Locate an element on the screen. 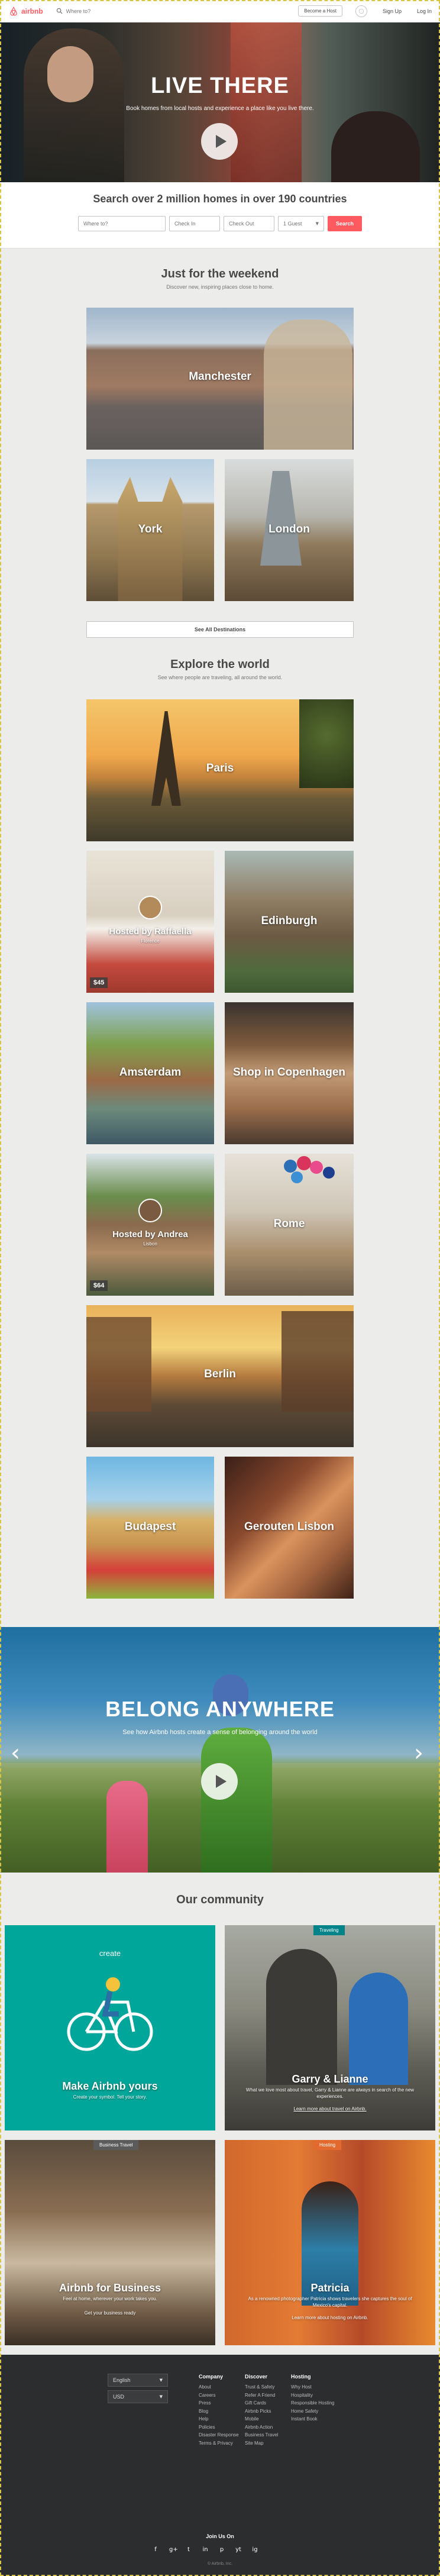 This screenshot has width=440, height=2576. footer-link: Press is located at coordinates (219, 2403).